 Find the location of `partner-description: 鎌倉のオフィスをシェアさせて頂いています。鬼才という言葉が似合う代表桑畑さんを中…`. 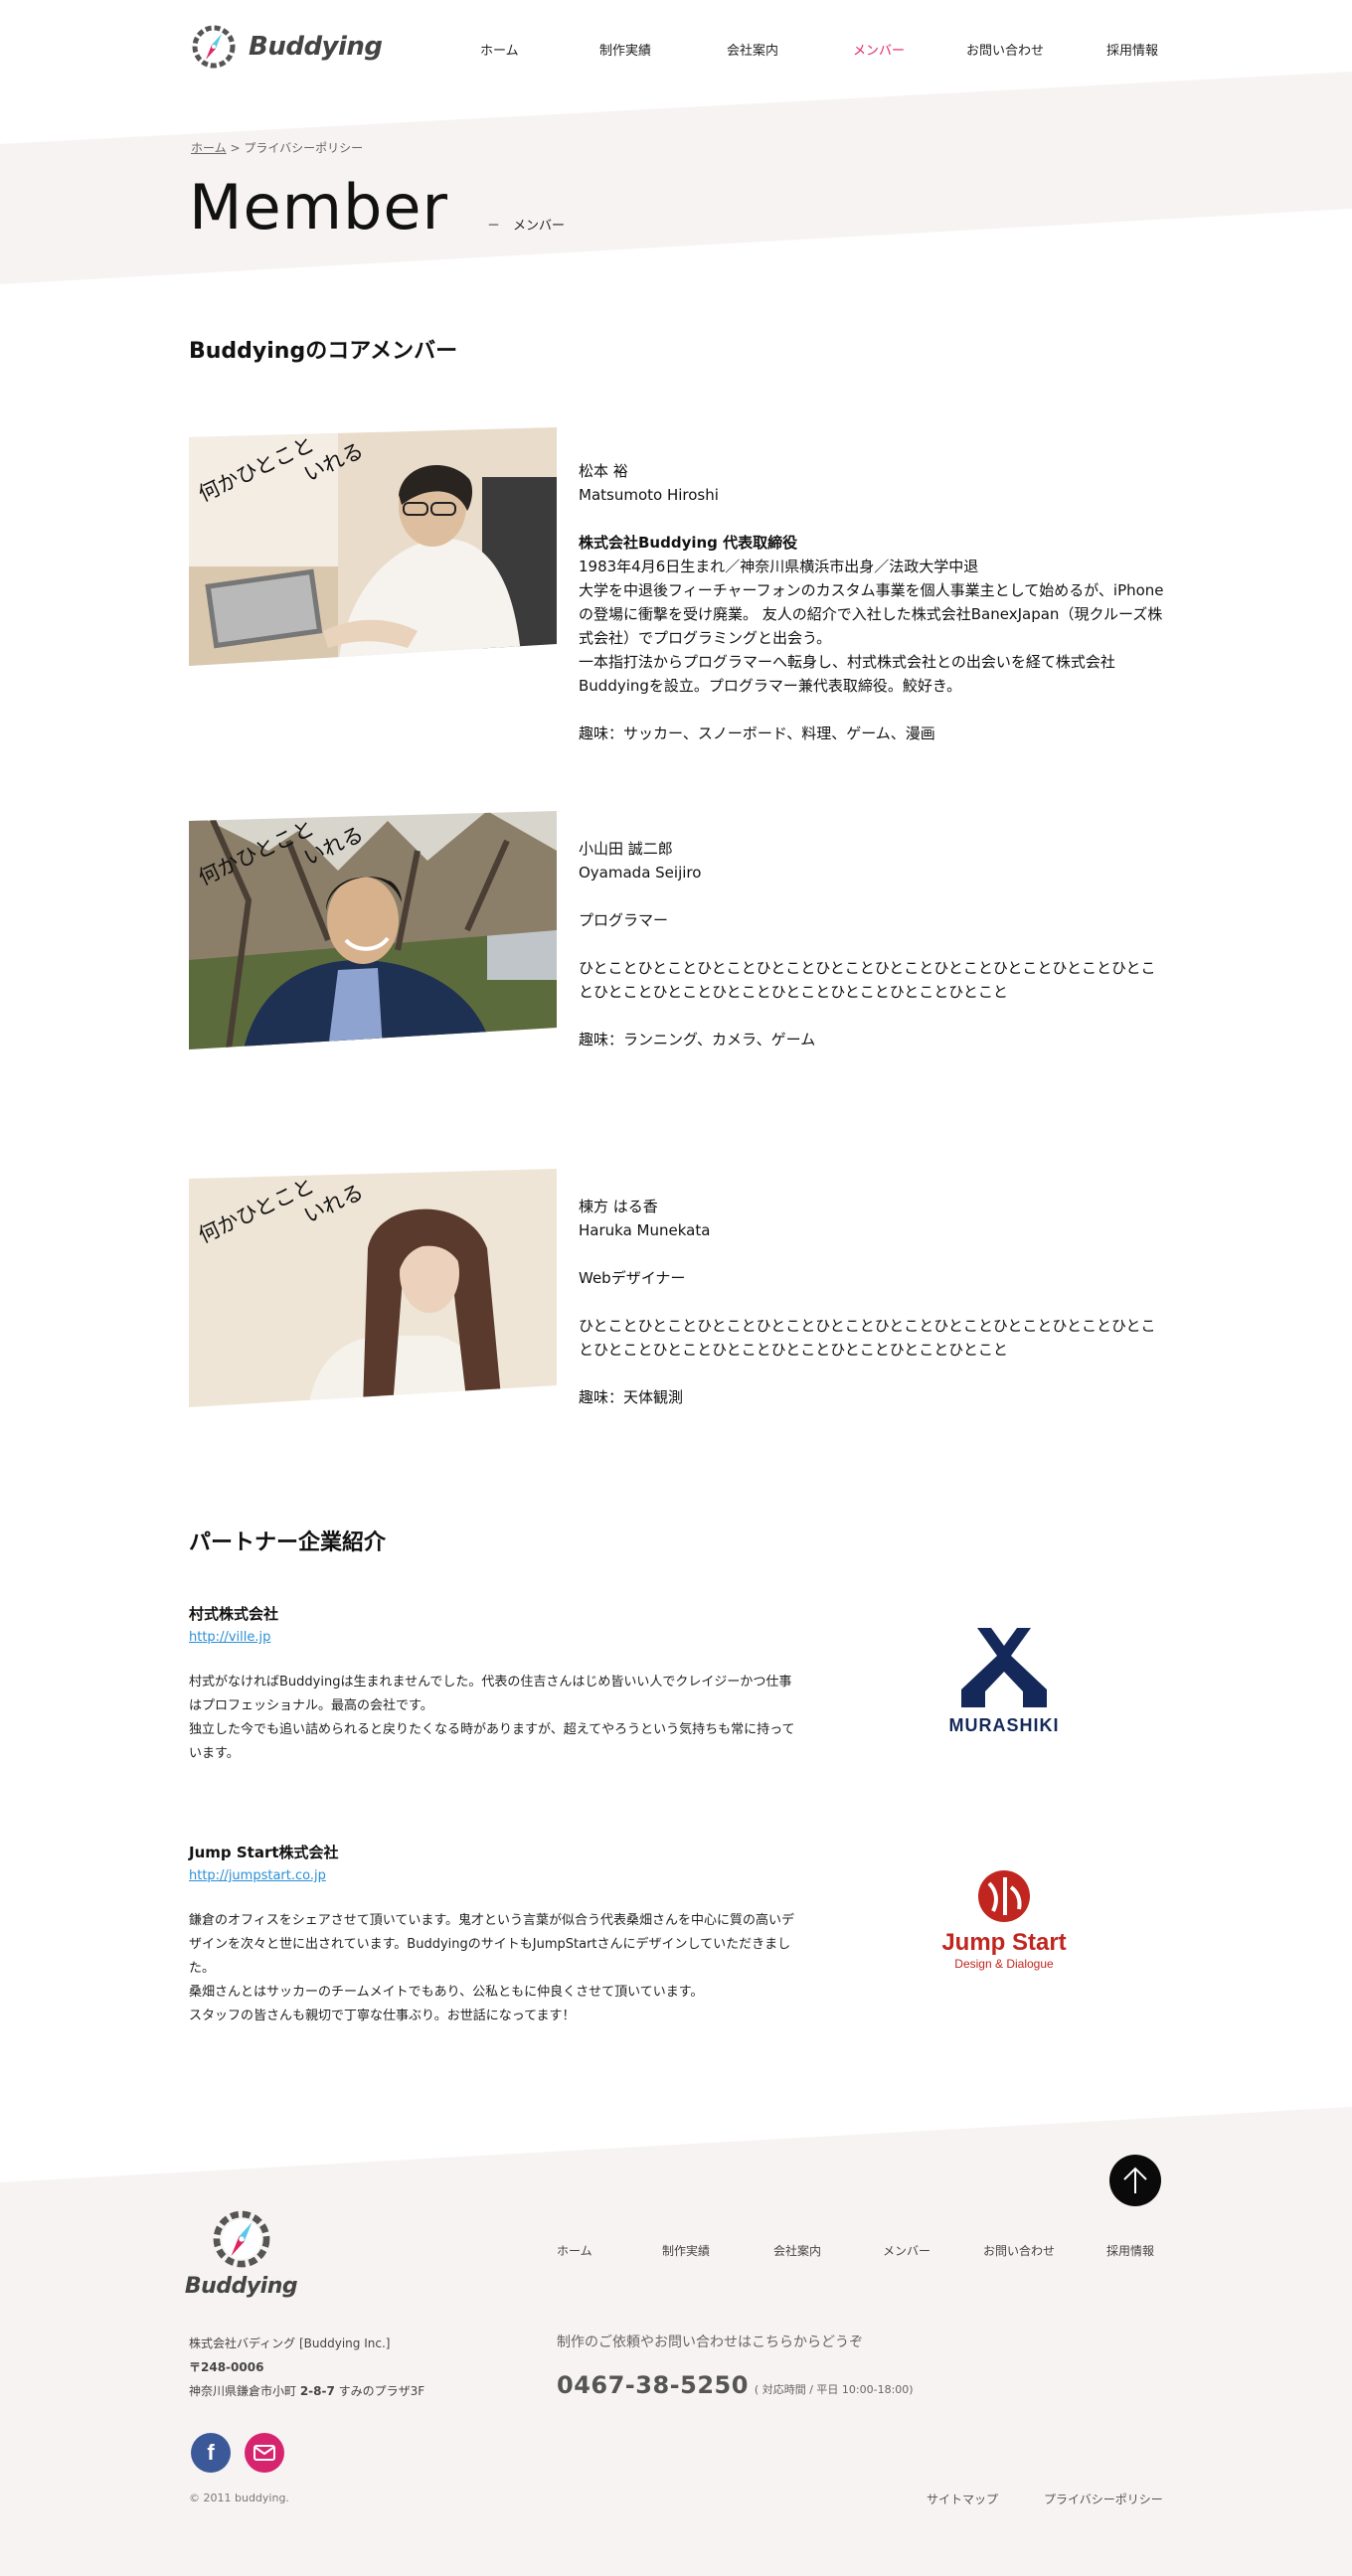

partner-description: 鎌倉のオフィスをシェアさせて頂いています。鬼才という言葉が似合う代表桑畑さんを中… is located at coordinates (492, 1968).